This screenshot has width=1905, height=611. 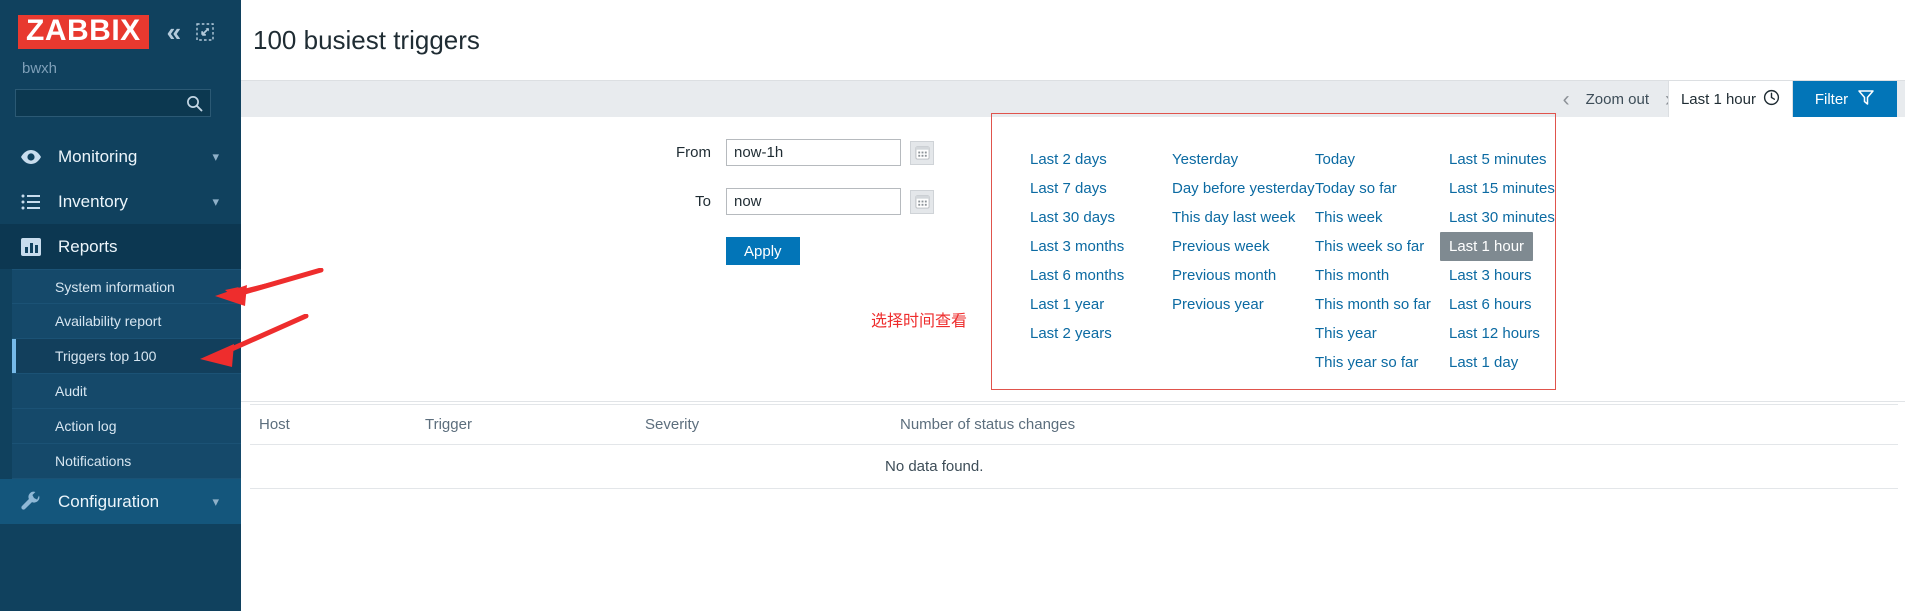 I want to click on from-calendar-icon, so click(x=922, y=152).